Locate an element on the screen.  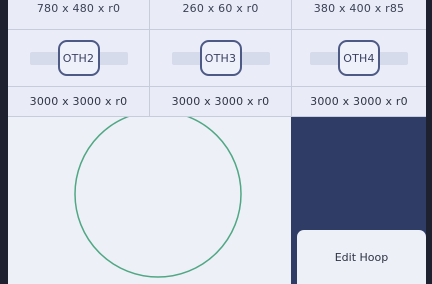
size-cell-2: 260 x 60 x r0 is located at coordinates (221, 15).